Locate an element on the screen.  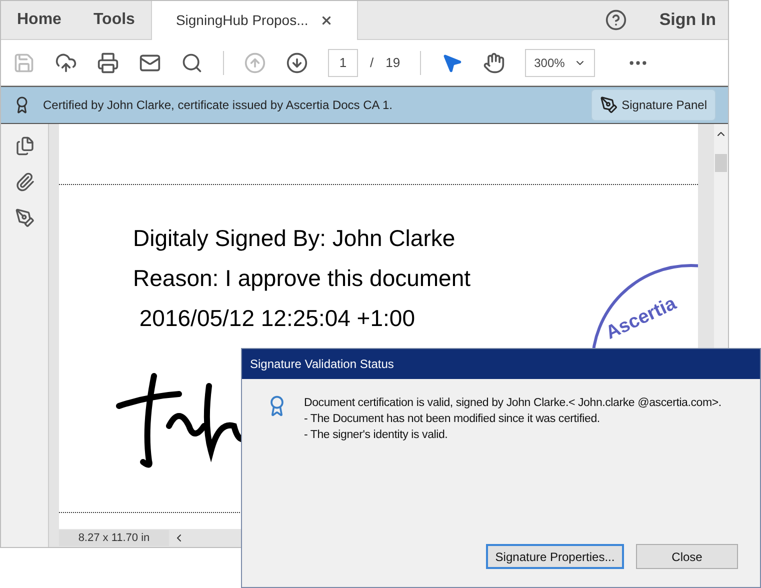
document-text-line: 2016/05/12 12:25:04 +1:00 is located at coordinates (277, 318).